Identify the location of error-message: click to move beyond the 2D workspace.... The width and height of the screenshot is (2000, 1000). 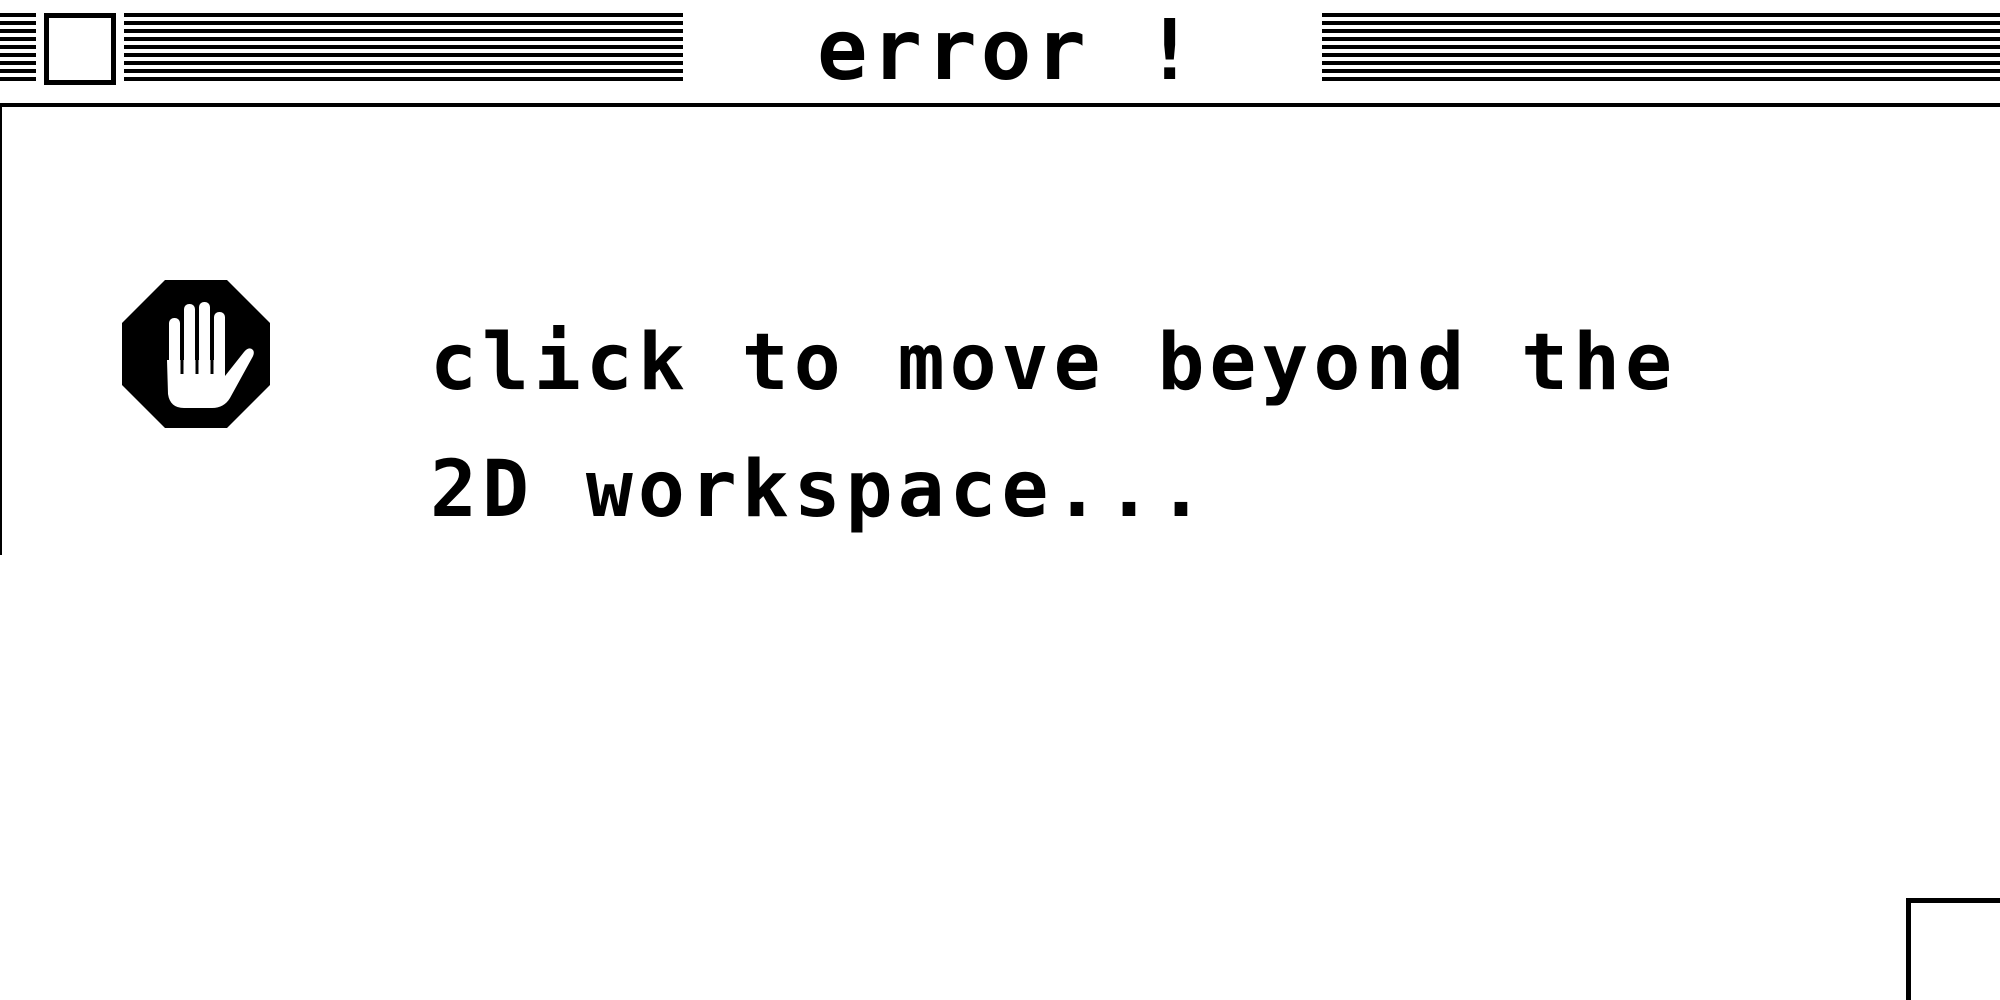
(1054, 426).